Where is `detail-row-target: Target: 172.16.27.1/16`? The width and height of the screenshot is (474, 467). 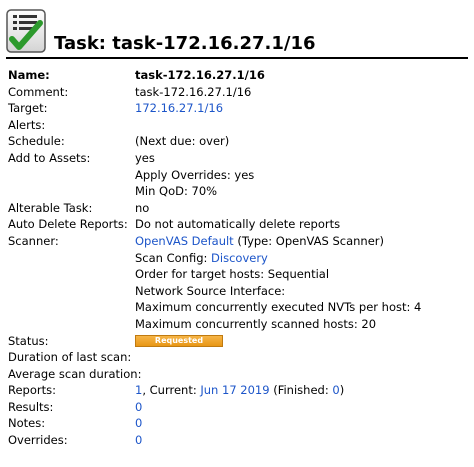
detail-row-target: Target: 172.16.27.1/16 is located at coordinates (238, 108).